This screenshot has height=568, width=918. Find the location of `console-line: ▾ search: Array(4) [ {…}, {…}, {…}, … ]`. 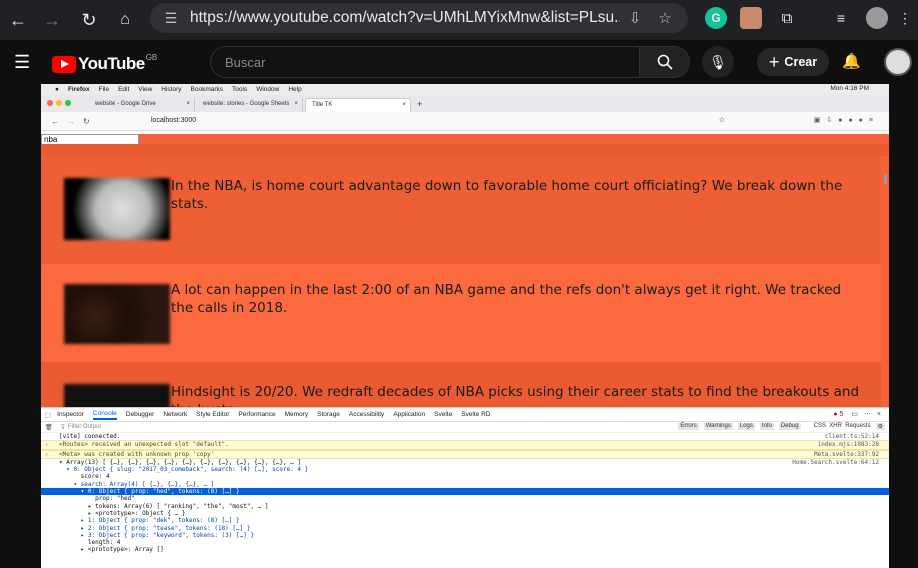

console-line: ▾ search: Array(4) [ {…}, {…}, {…}, … ] is located at coordinates (465, 484).